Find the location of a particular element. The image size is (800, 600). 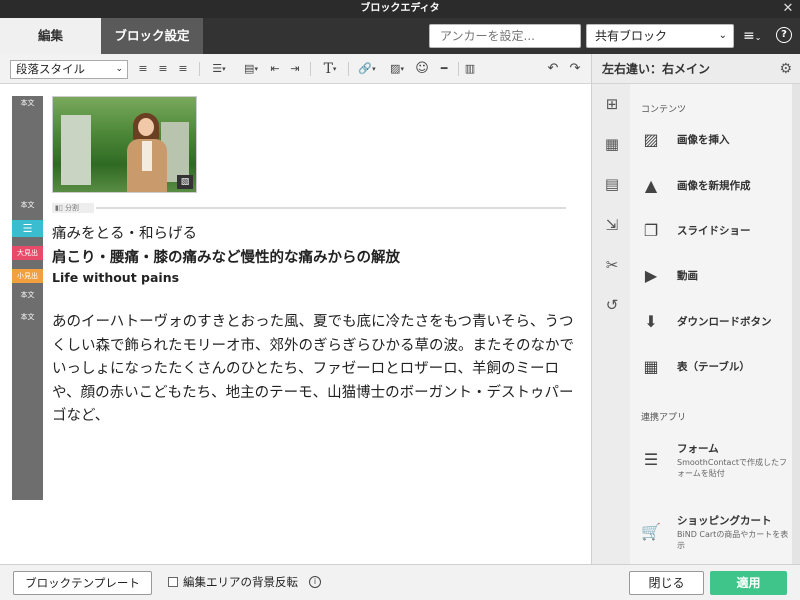

right-panel-title: 左右違い：右メイン is located at coordinates (656, 69).